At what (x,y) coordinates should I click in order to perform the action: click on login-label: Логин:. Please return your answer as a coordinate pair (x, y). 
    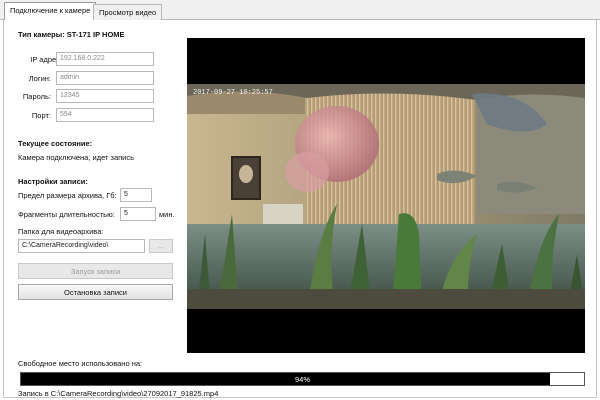
    Looking at the image, I should click on (39, 78).